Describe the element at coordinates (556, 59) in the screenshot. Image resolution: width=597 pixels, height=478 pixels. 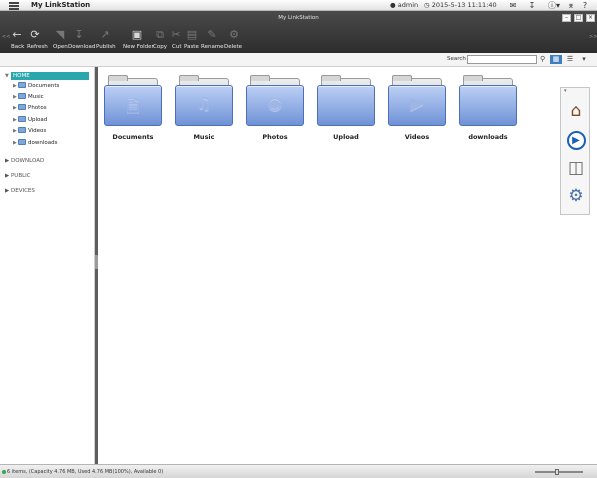
I see `grid-view-button: ▦` at that location.